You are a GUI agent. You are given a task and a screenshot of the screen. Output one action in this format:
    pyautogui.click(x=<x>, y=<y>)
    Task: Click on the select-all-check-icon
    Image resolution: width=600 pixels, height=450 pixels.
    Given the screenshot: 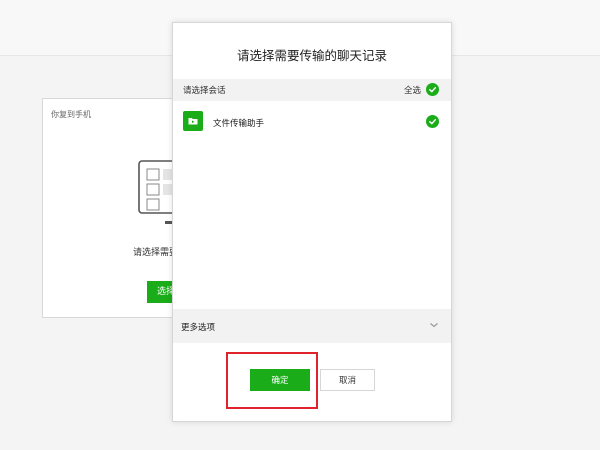 What is the action you would take?
    pyautogui.click(x=432, y=89)
    